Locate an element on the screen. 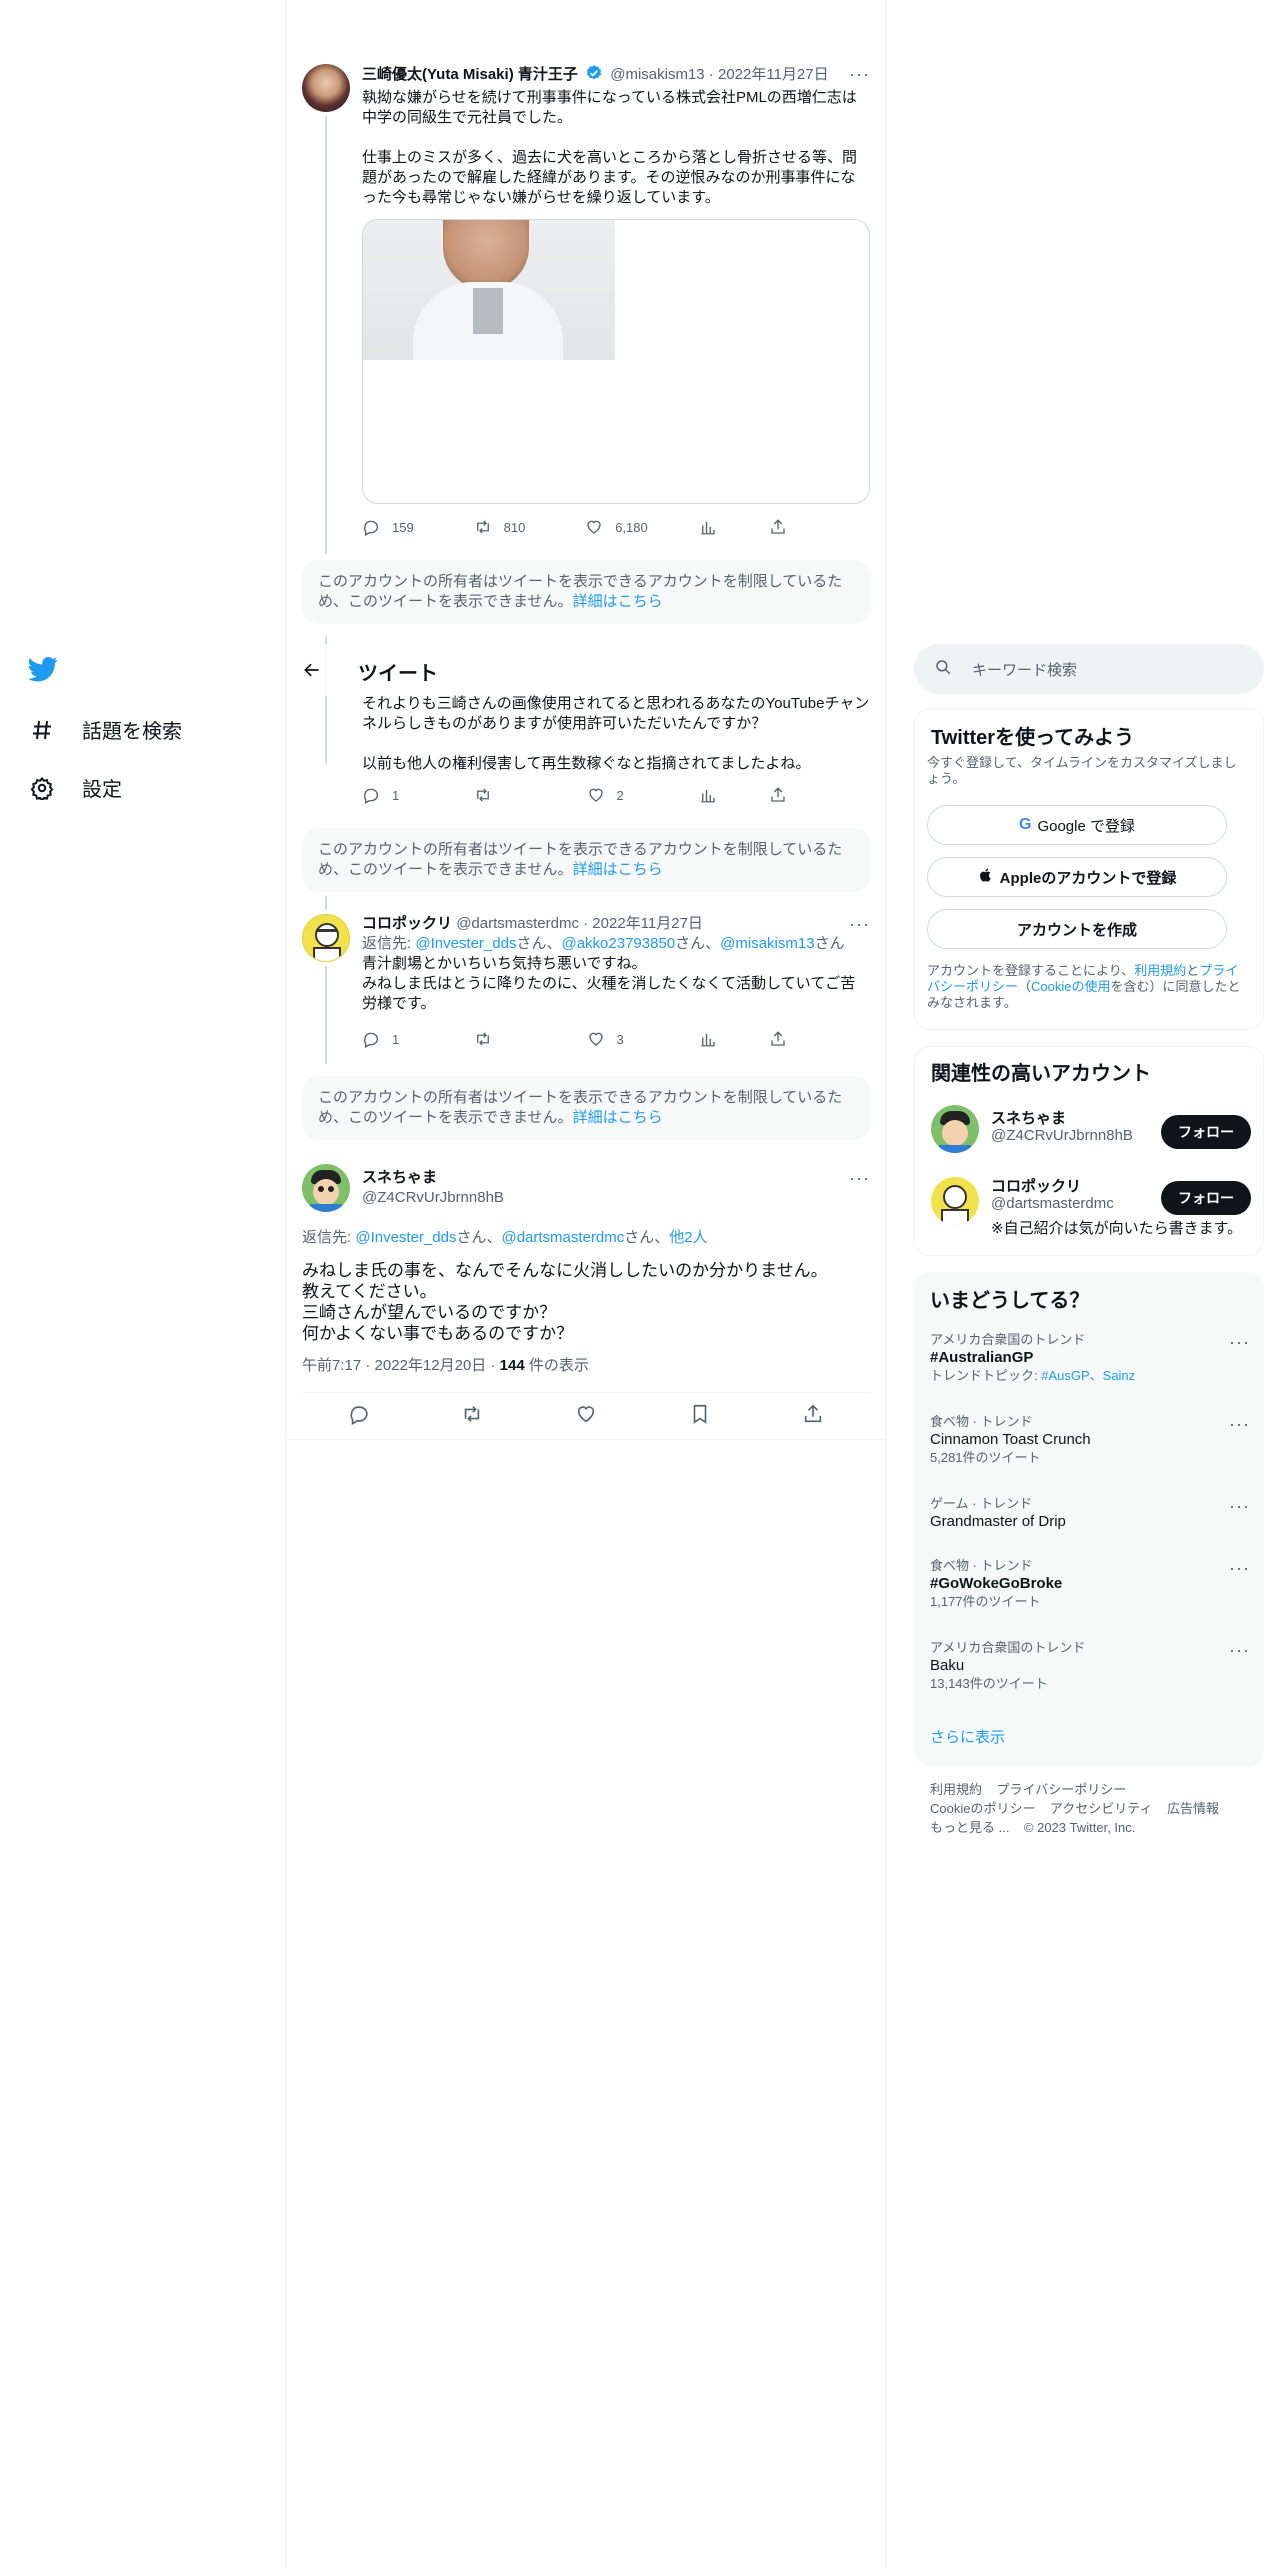  mention-link: @misakism13 is located at coordinates (767, 943).